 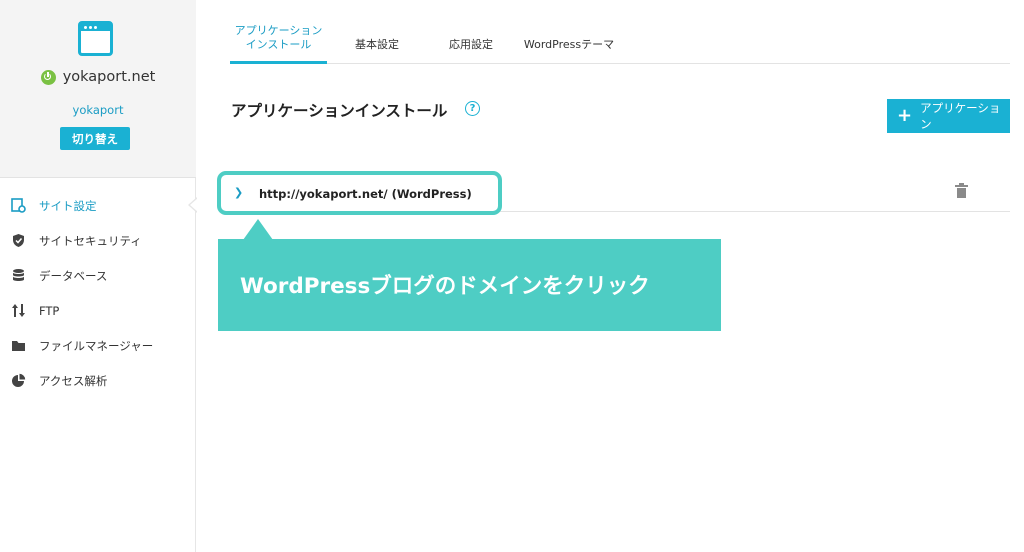 What do you see at coordinates (73, 380) in the screenshot?
I see `sidebar-item-label: アクセス解析` at bounding box center [73, 380].